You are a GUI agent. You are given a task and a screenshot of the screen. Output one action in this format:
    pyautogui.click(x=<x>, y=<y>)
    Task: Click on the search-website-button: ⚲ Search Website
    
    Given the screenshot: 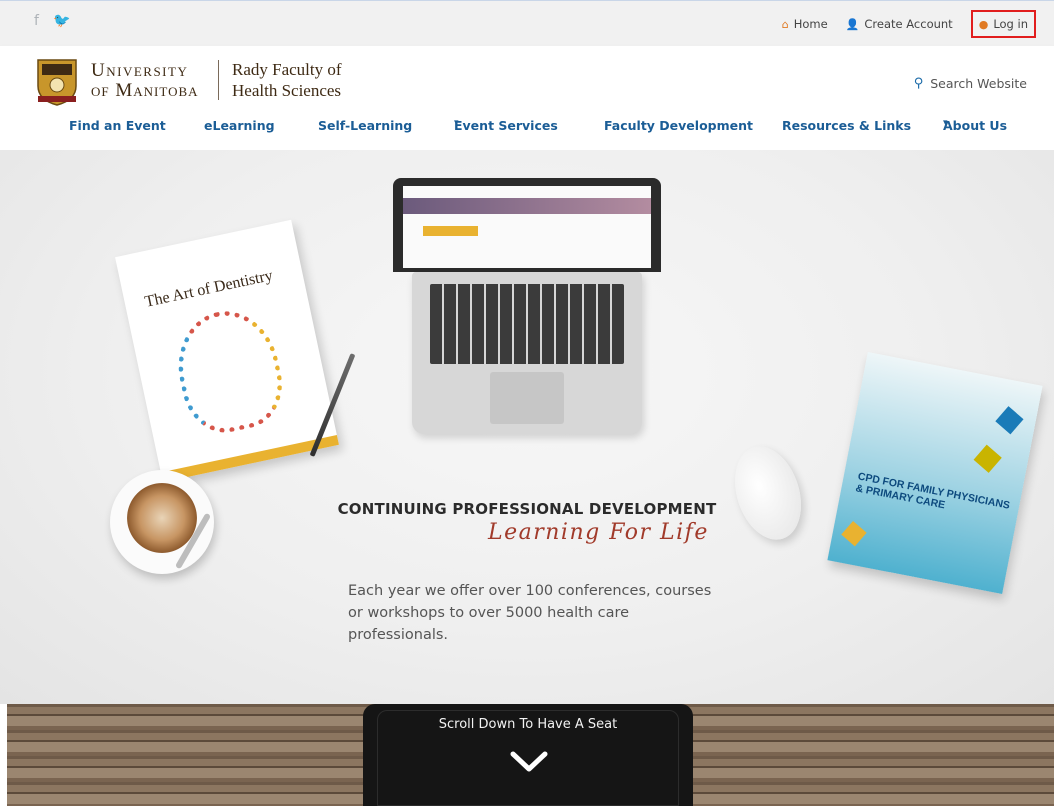 What is the action you would take?
    pyautogui.click(x=970, y=83)
    